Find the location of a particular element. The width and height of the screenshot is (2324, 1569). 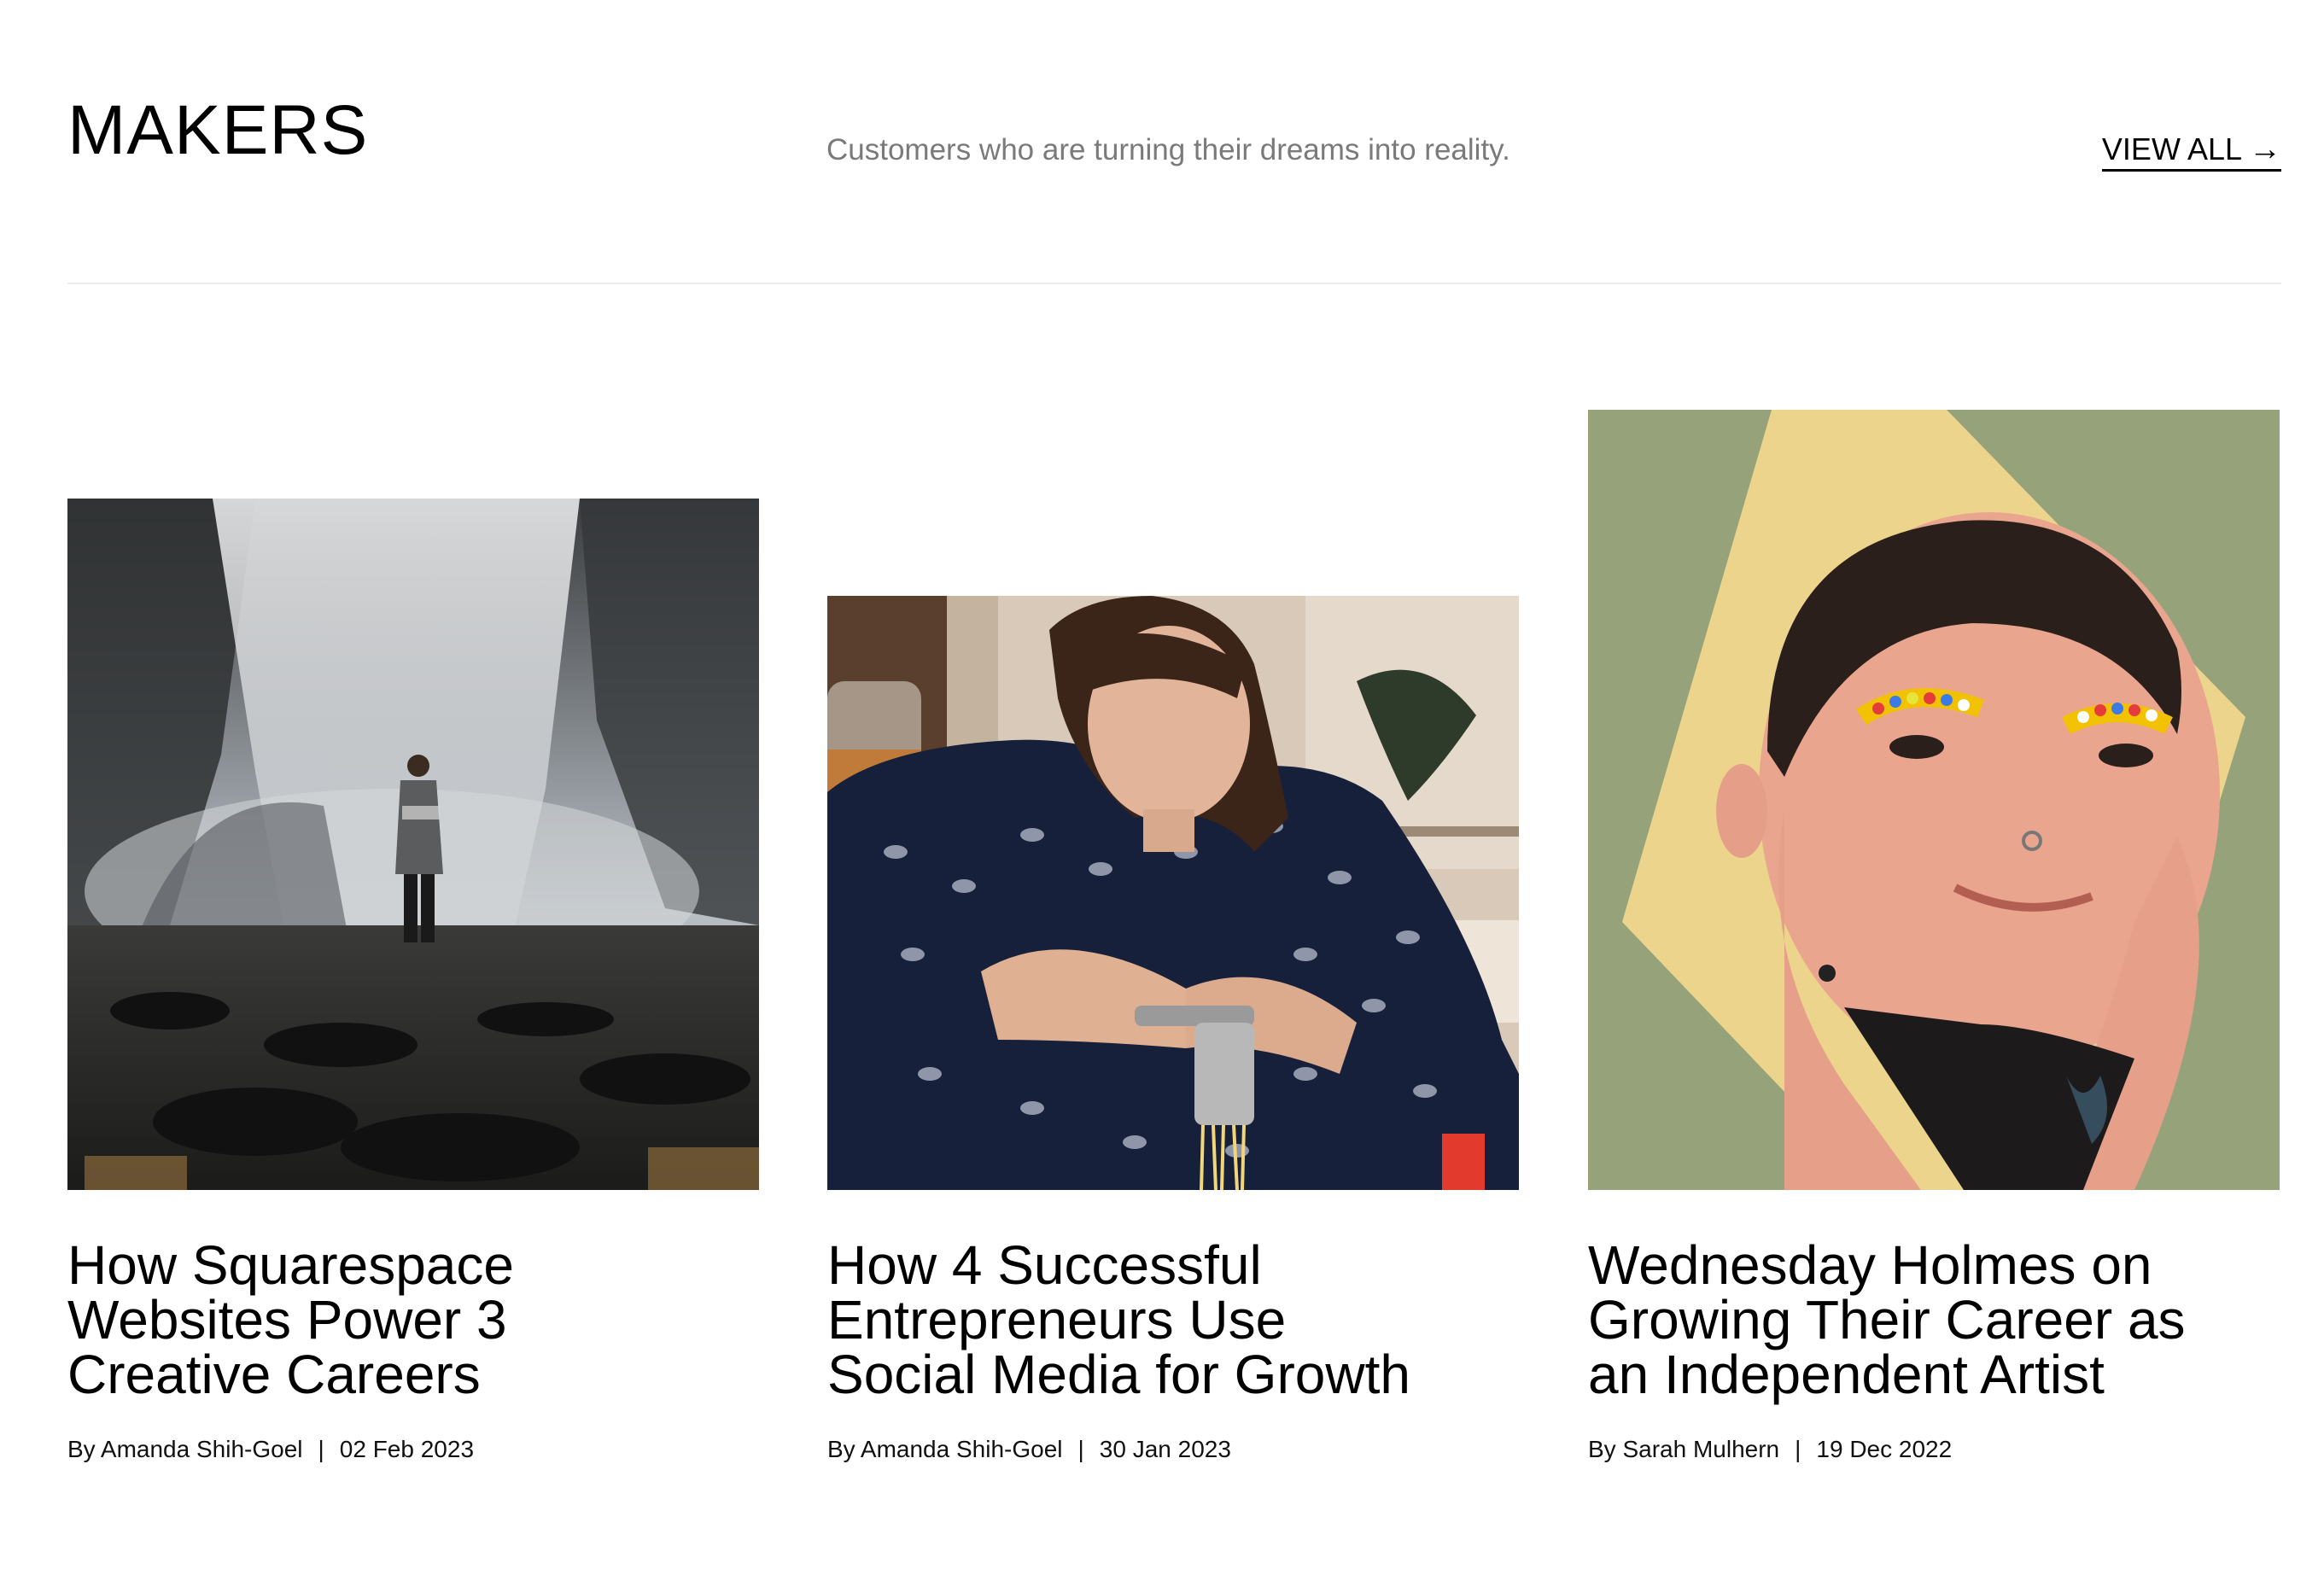

article-image-artist-portrait is located at coordinates (1934, 800).